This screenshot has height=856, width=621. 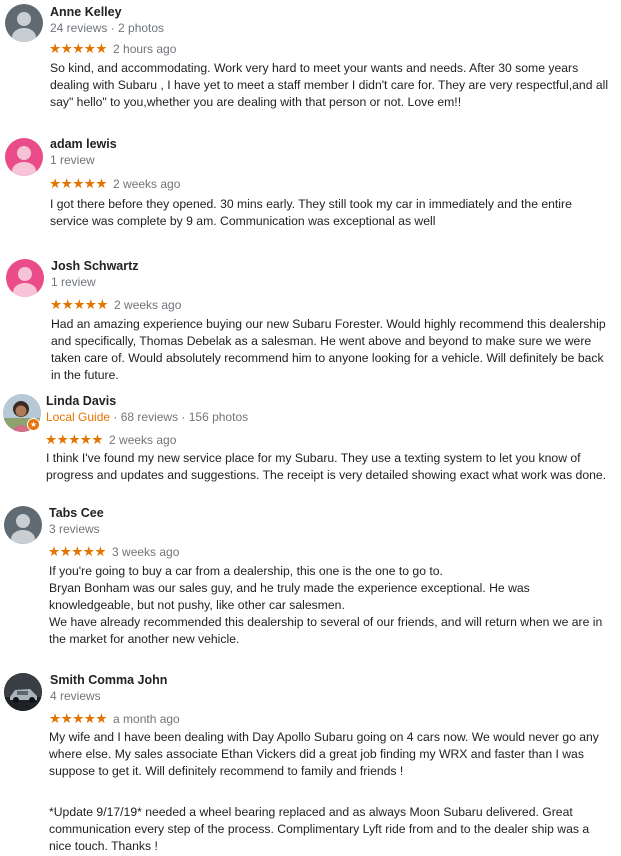 I want to click on review-text-line: nice touch. Thanks !, so click(x=103, y=846).